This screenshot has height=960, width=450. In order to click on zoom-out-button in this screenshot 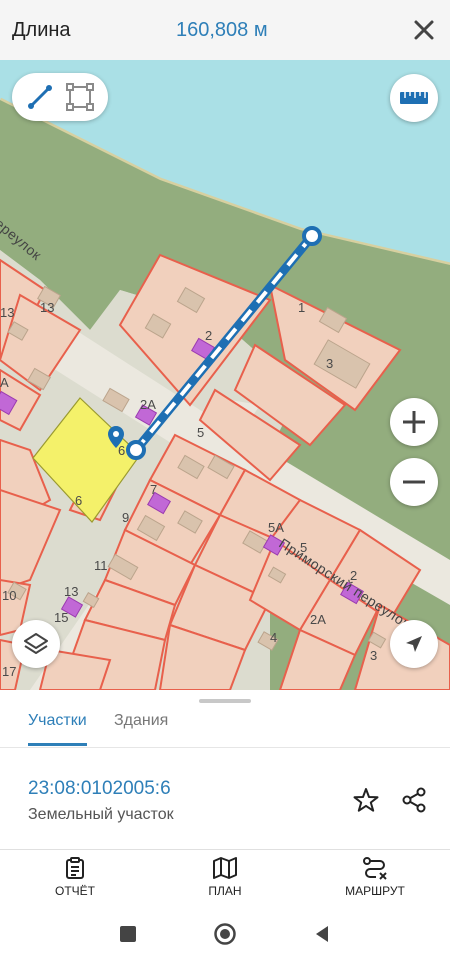, I will do `click(414, 482)`.